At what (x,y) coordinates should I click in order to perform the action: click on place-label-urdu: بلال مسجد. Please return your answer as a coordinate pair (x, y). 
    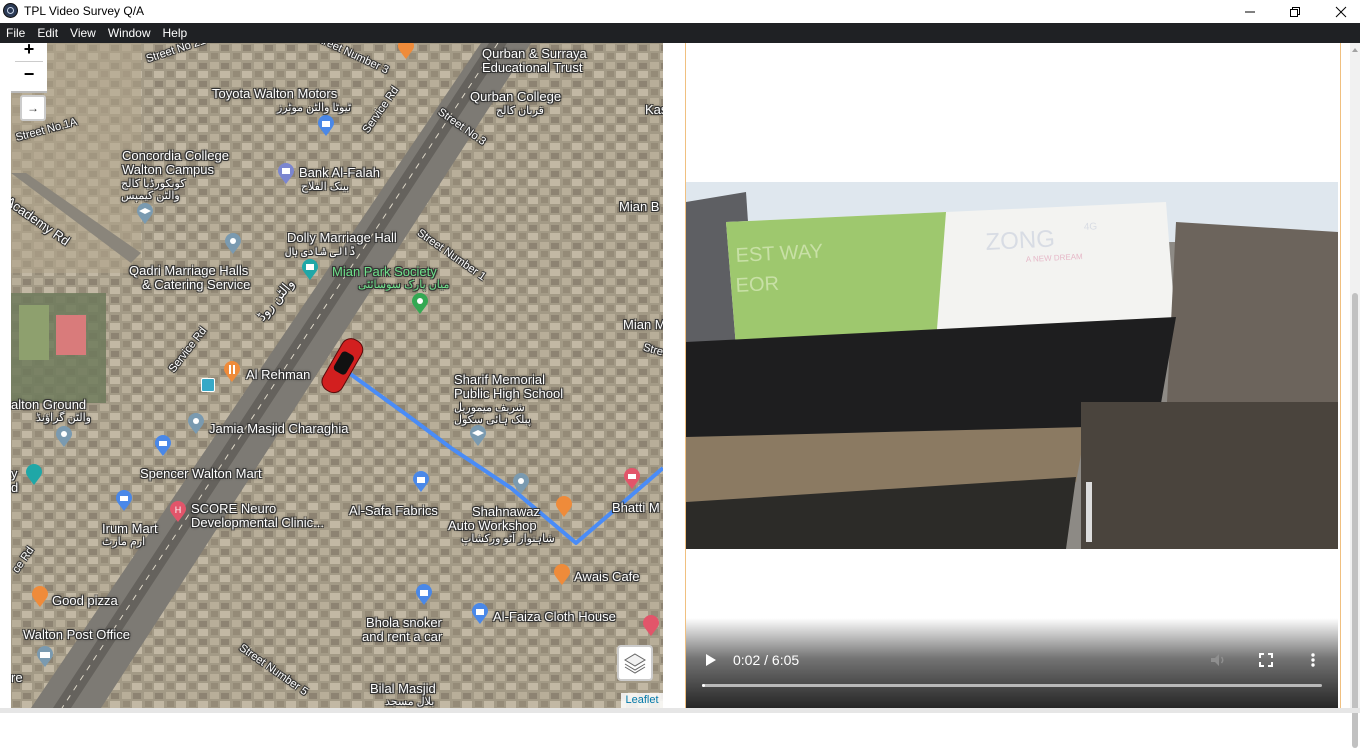
    Looking at the image, I should click on (410, 702).